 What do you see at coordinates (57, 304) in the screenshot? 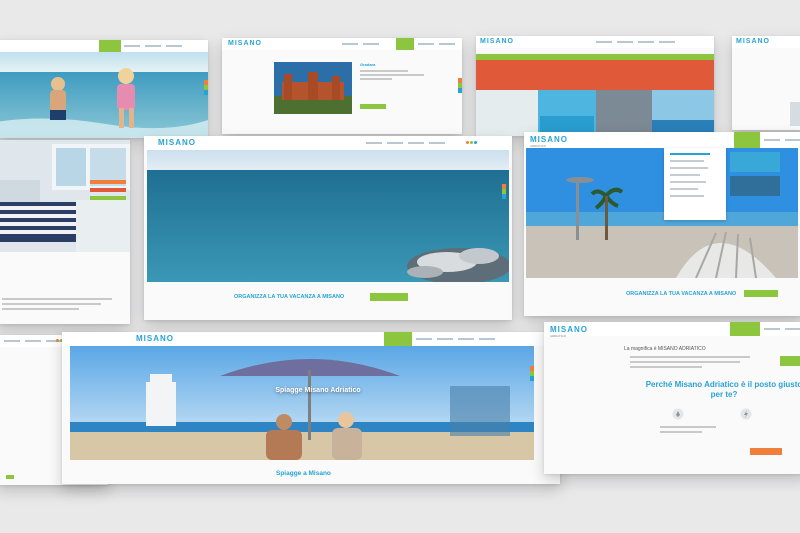
I see `room-description-lines` at bounding box center [57, 304].